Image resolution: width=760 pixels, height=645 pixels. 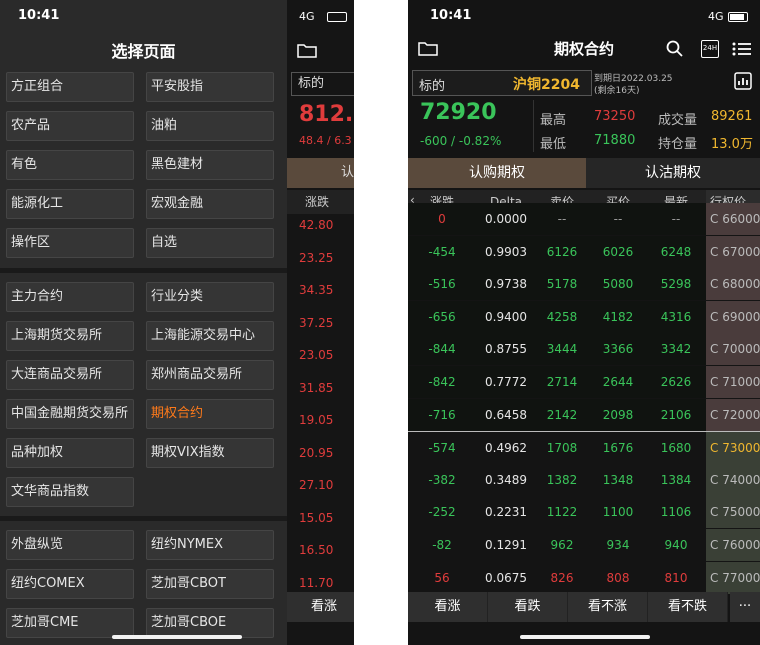 I want to click on menu-item: 行业分类, so click(x=210, y=297).